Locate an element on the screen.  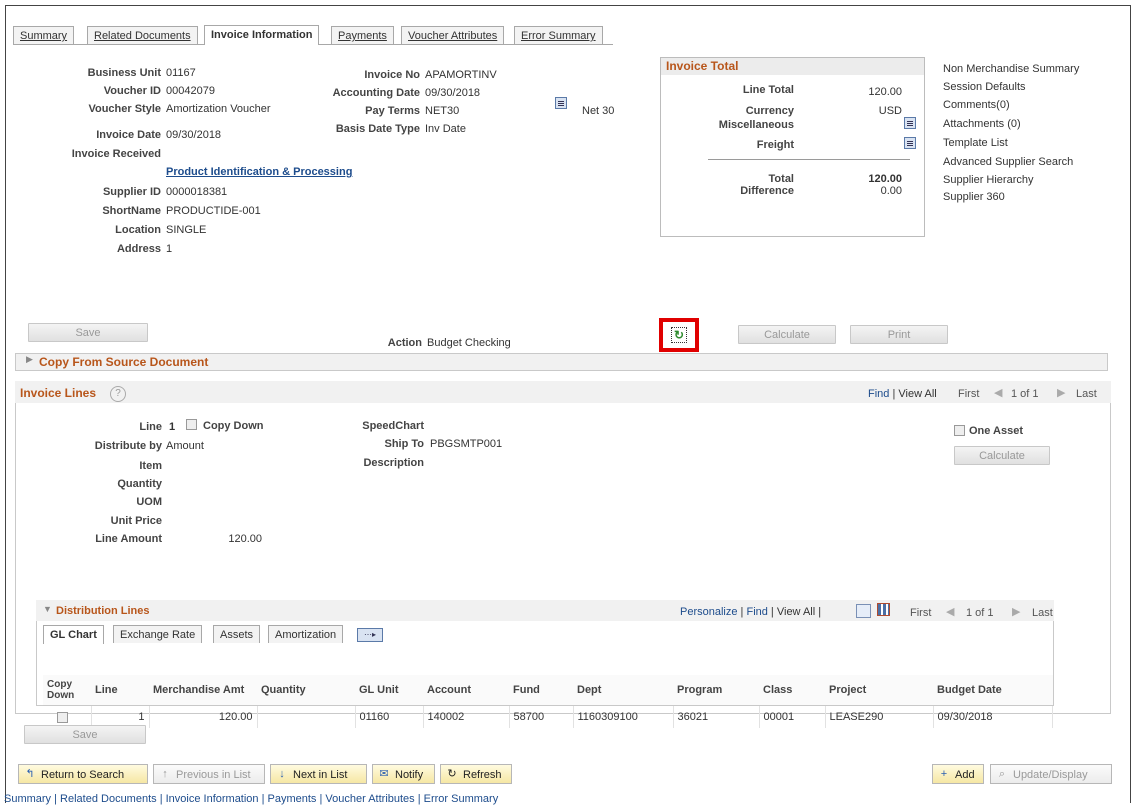
previous-arrow-icon: ◀ is located at coordinates (998, 392).